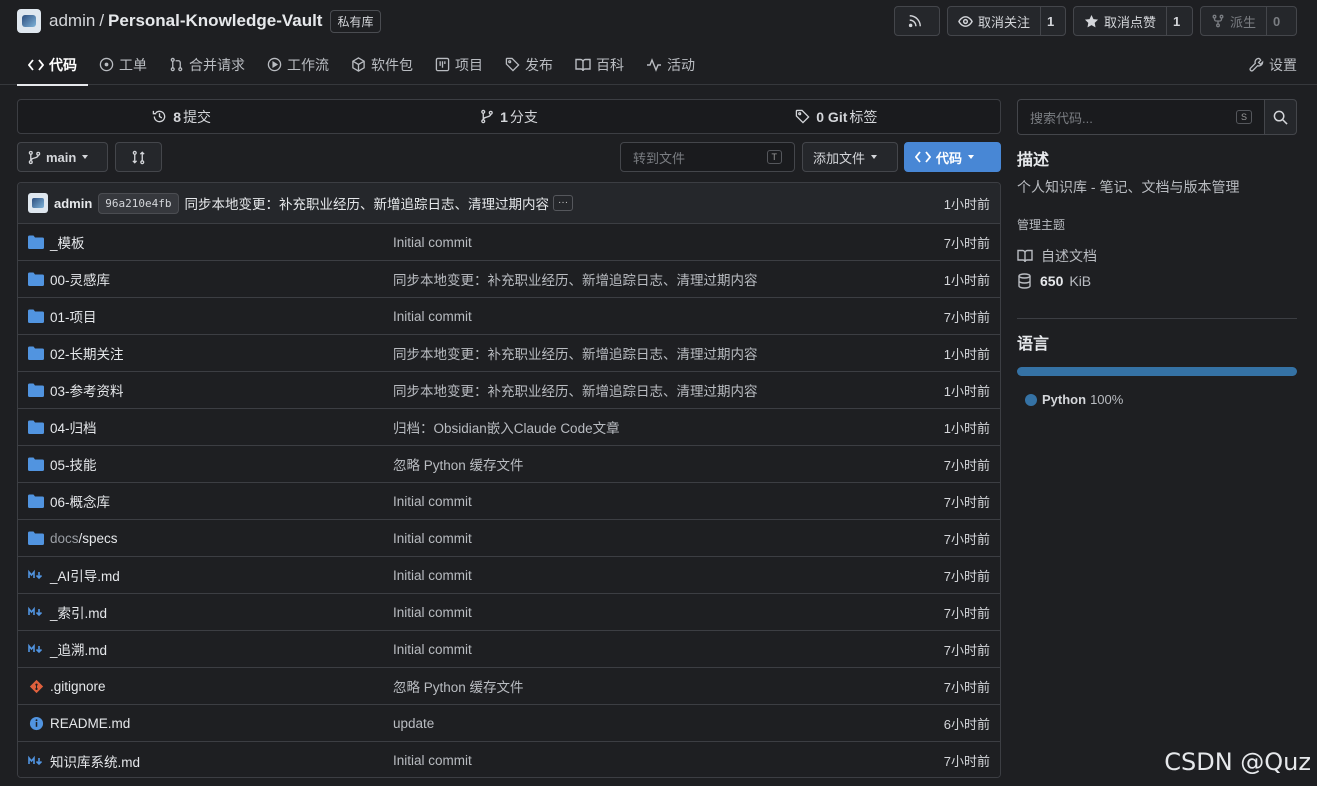  I want to click on file-row: 01-项目 Initial commit 7小时前, so click(509, 316).